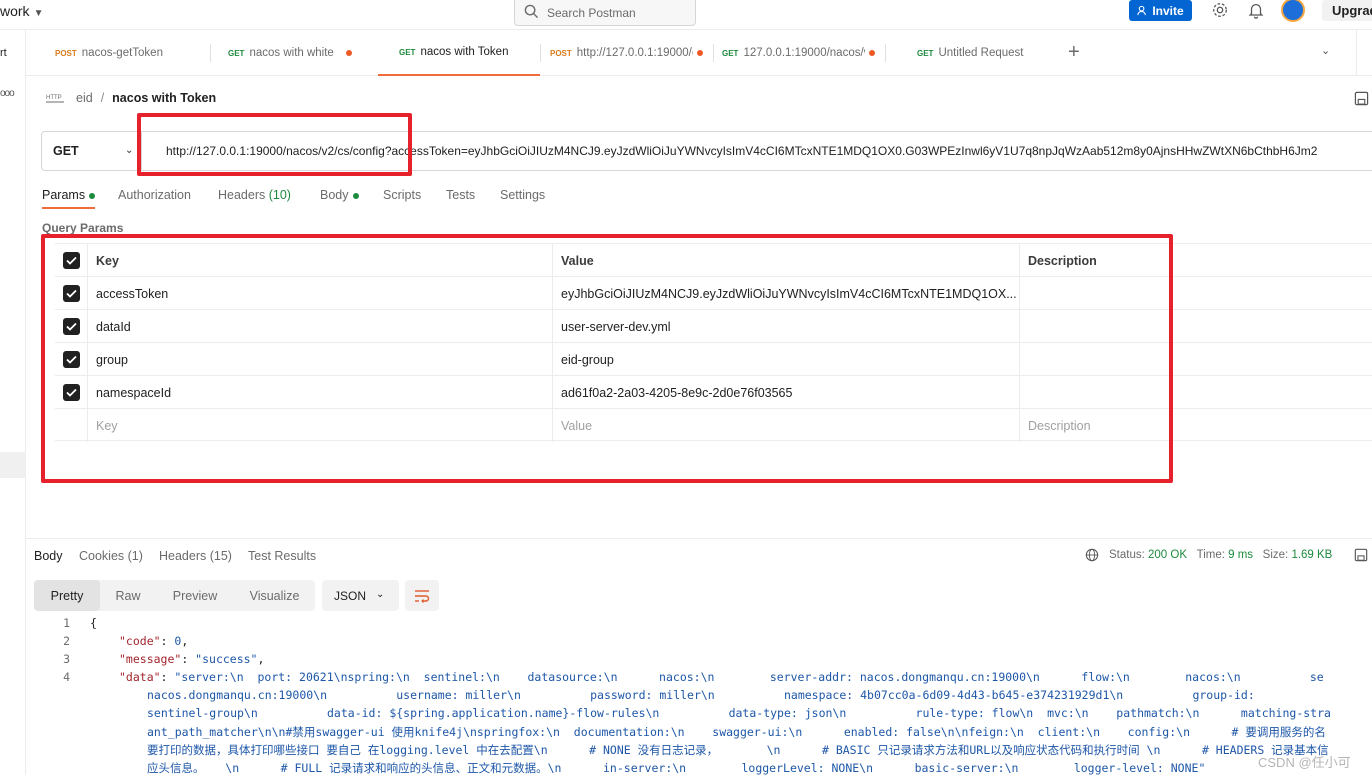 The width and height of the screenshot is (1372, 775). I want to click on http-icon: HTTP, so click(55, 99).